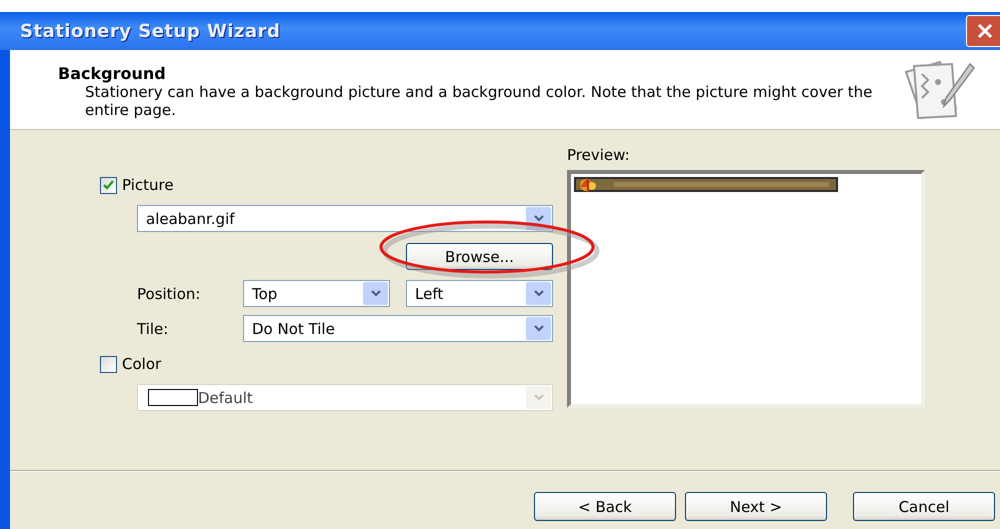 This screenshot has height=529, width=1000. What do you see at coordinates (316, 293) in the screenshot?
I see `vertical-position-dropdown: Top` at bounding box center [316, 293].